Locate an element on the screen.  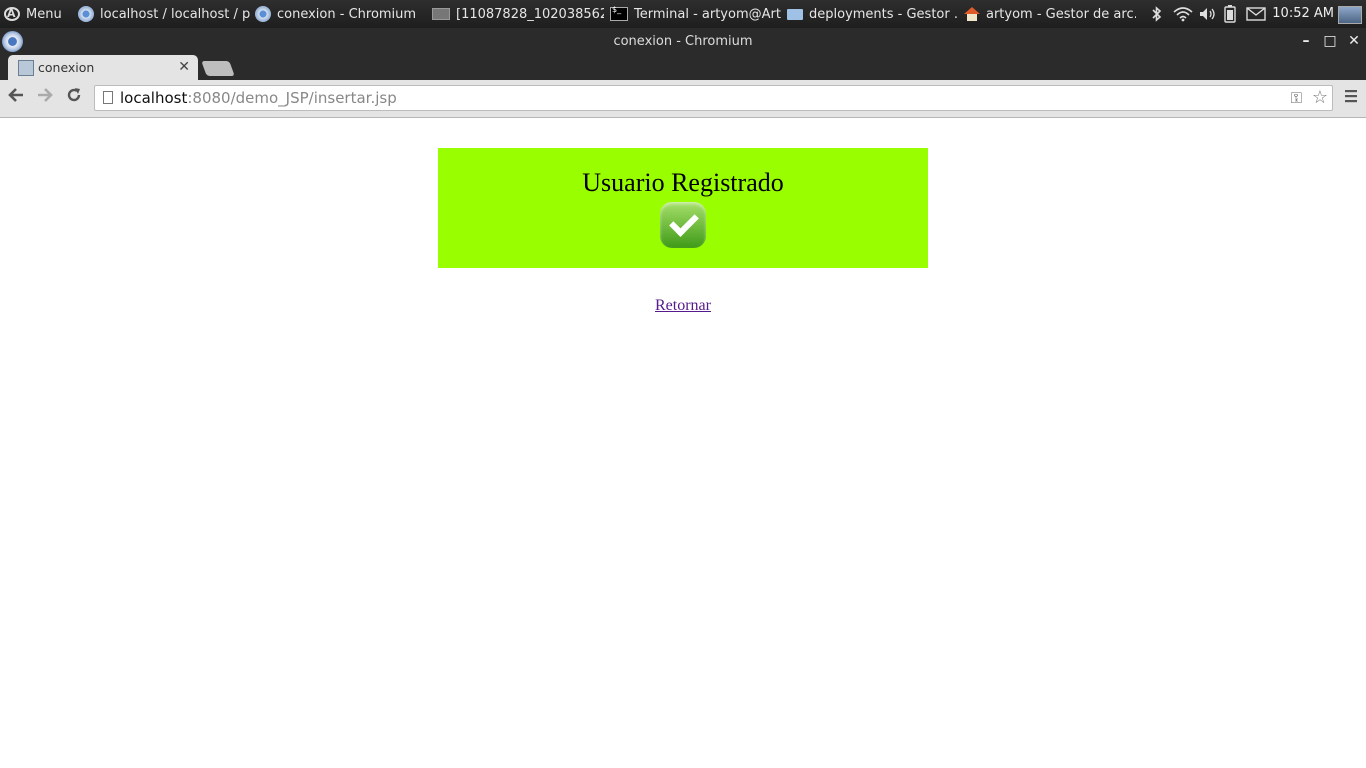
wifi-icon is located at coordinates (1183, 14).